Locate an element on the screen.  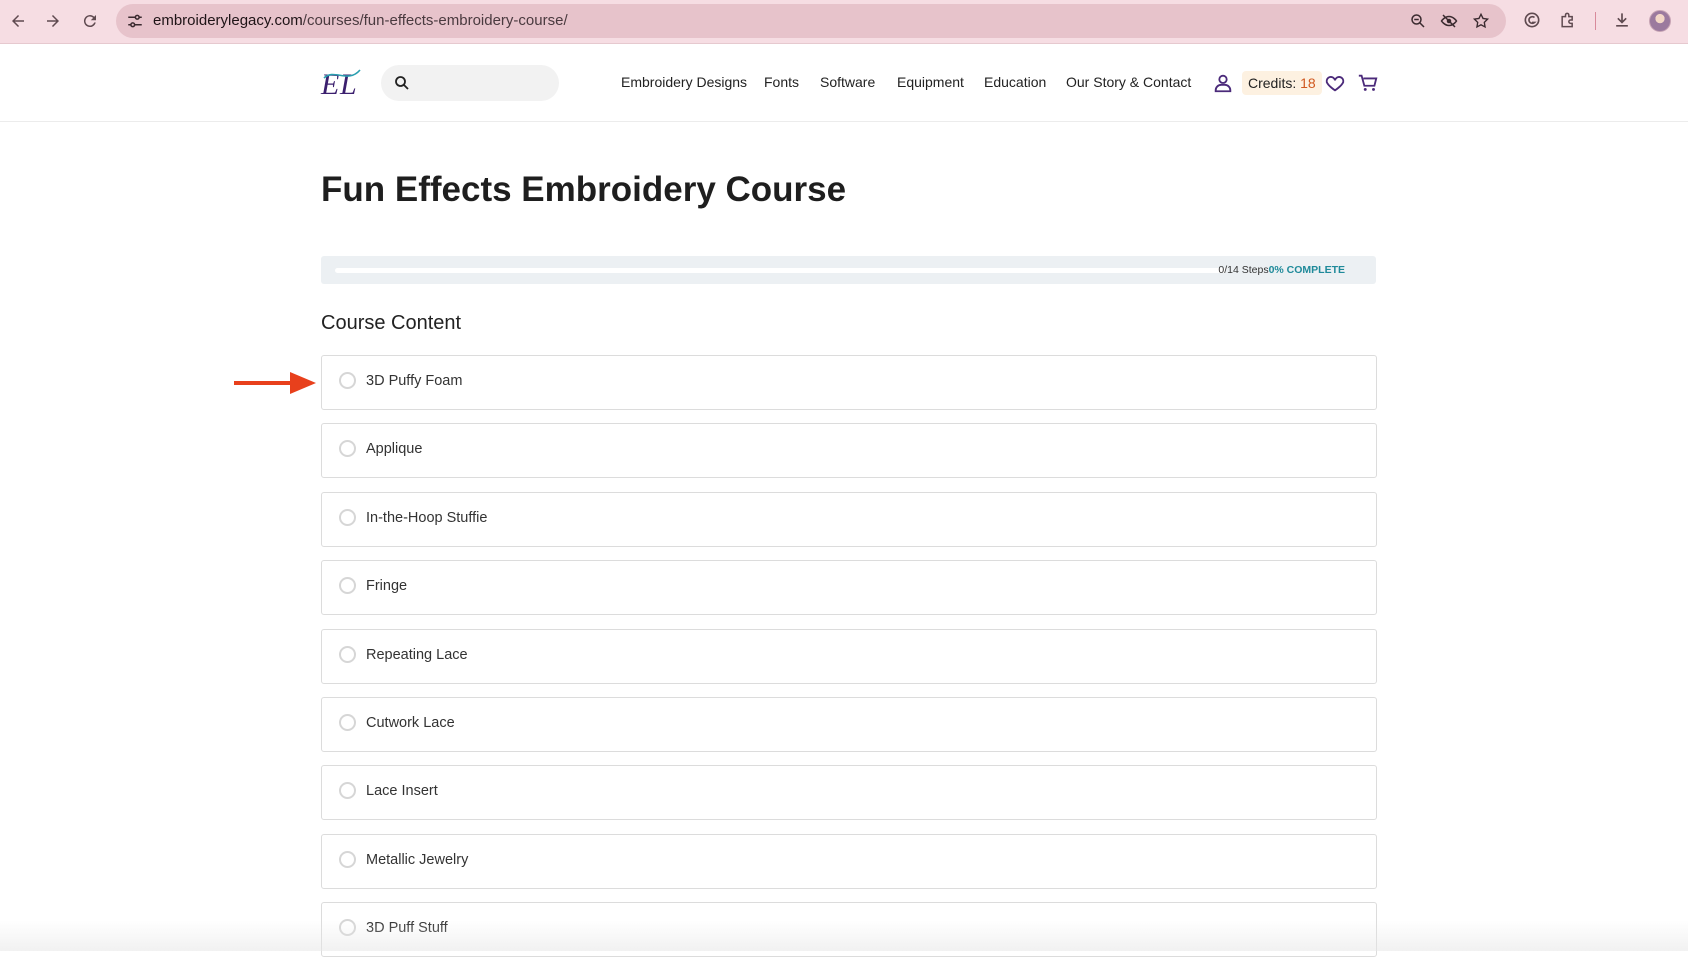
credits-badge: Credits: 18 is located at coordinates (1282, 83).